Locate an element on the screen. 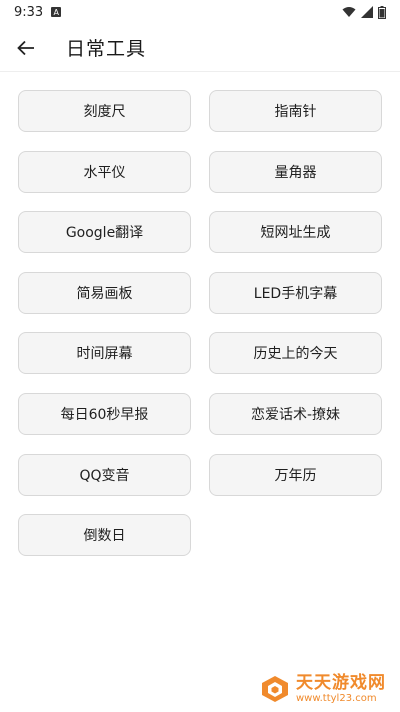  arrow-left-icon is located at coordinates (25, 47).